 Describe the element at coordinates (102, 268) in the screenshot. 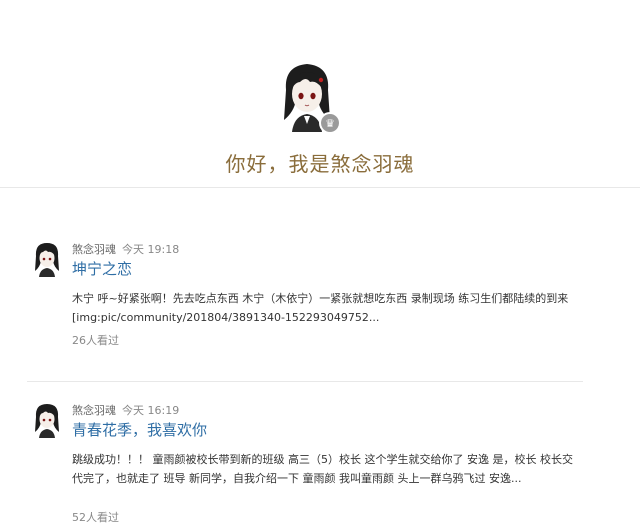

I see `post-title-link: 坤宁之恋` at that location.